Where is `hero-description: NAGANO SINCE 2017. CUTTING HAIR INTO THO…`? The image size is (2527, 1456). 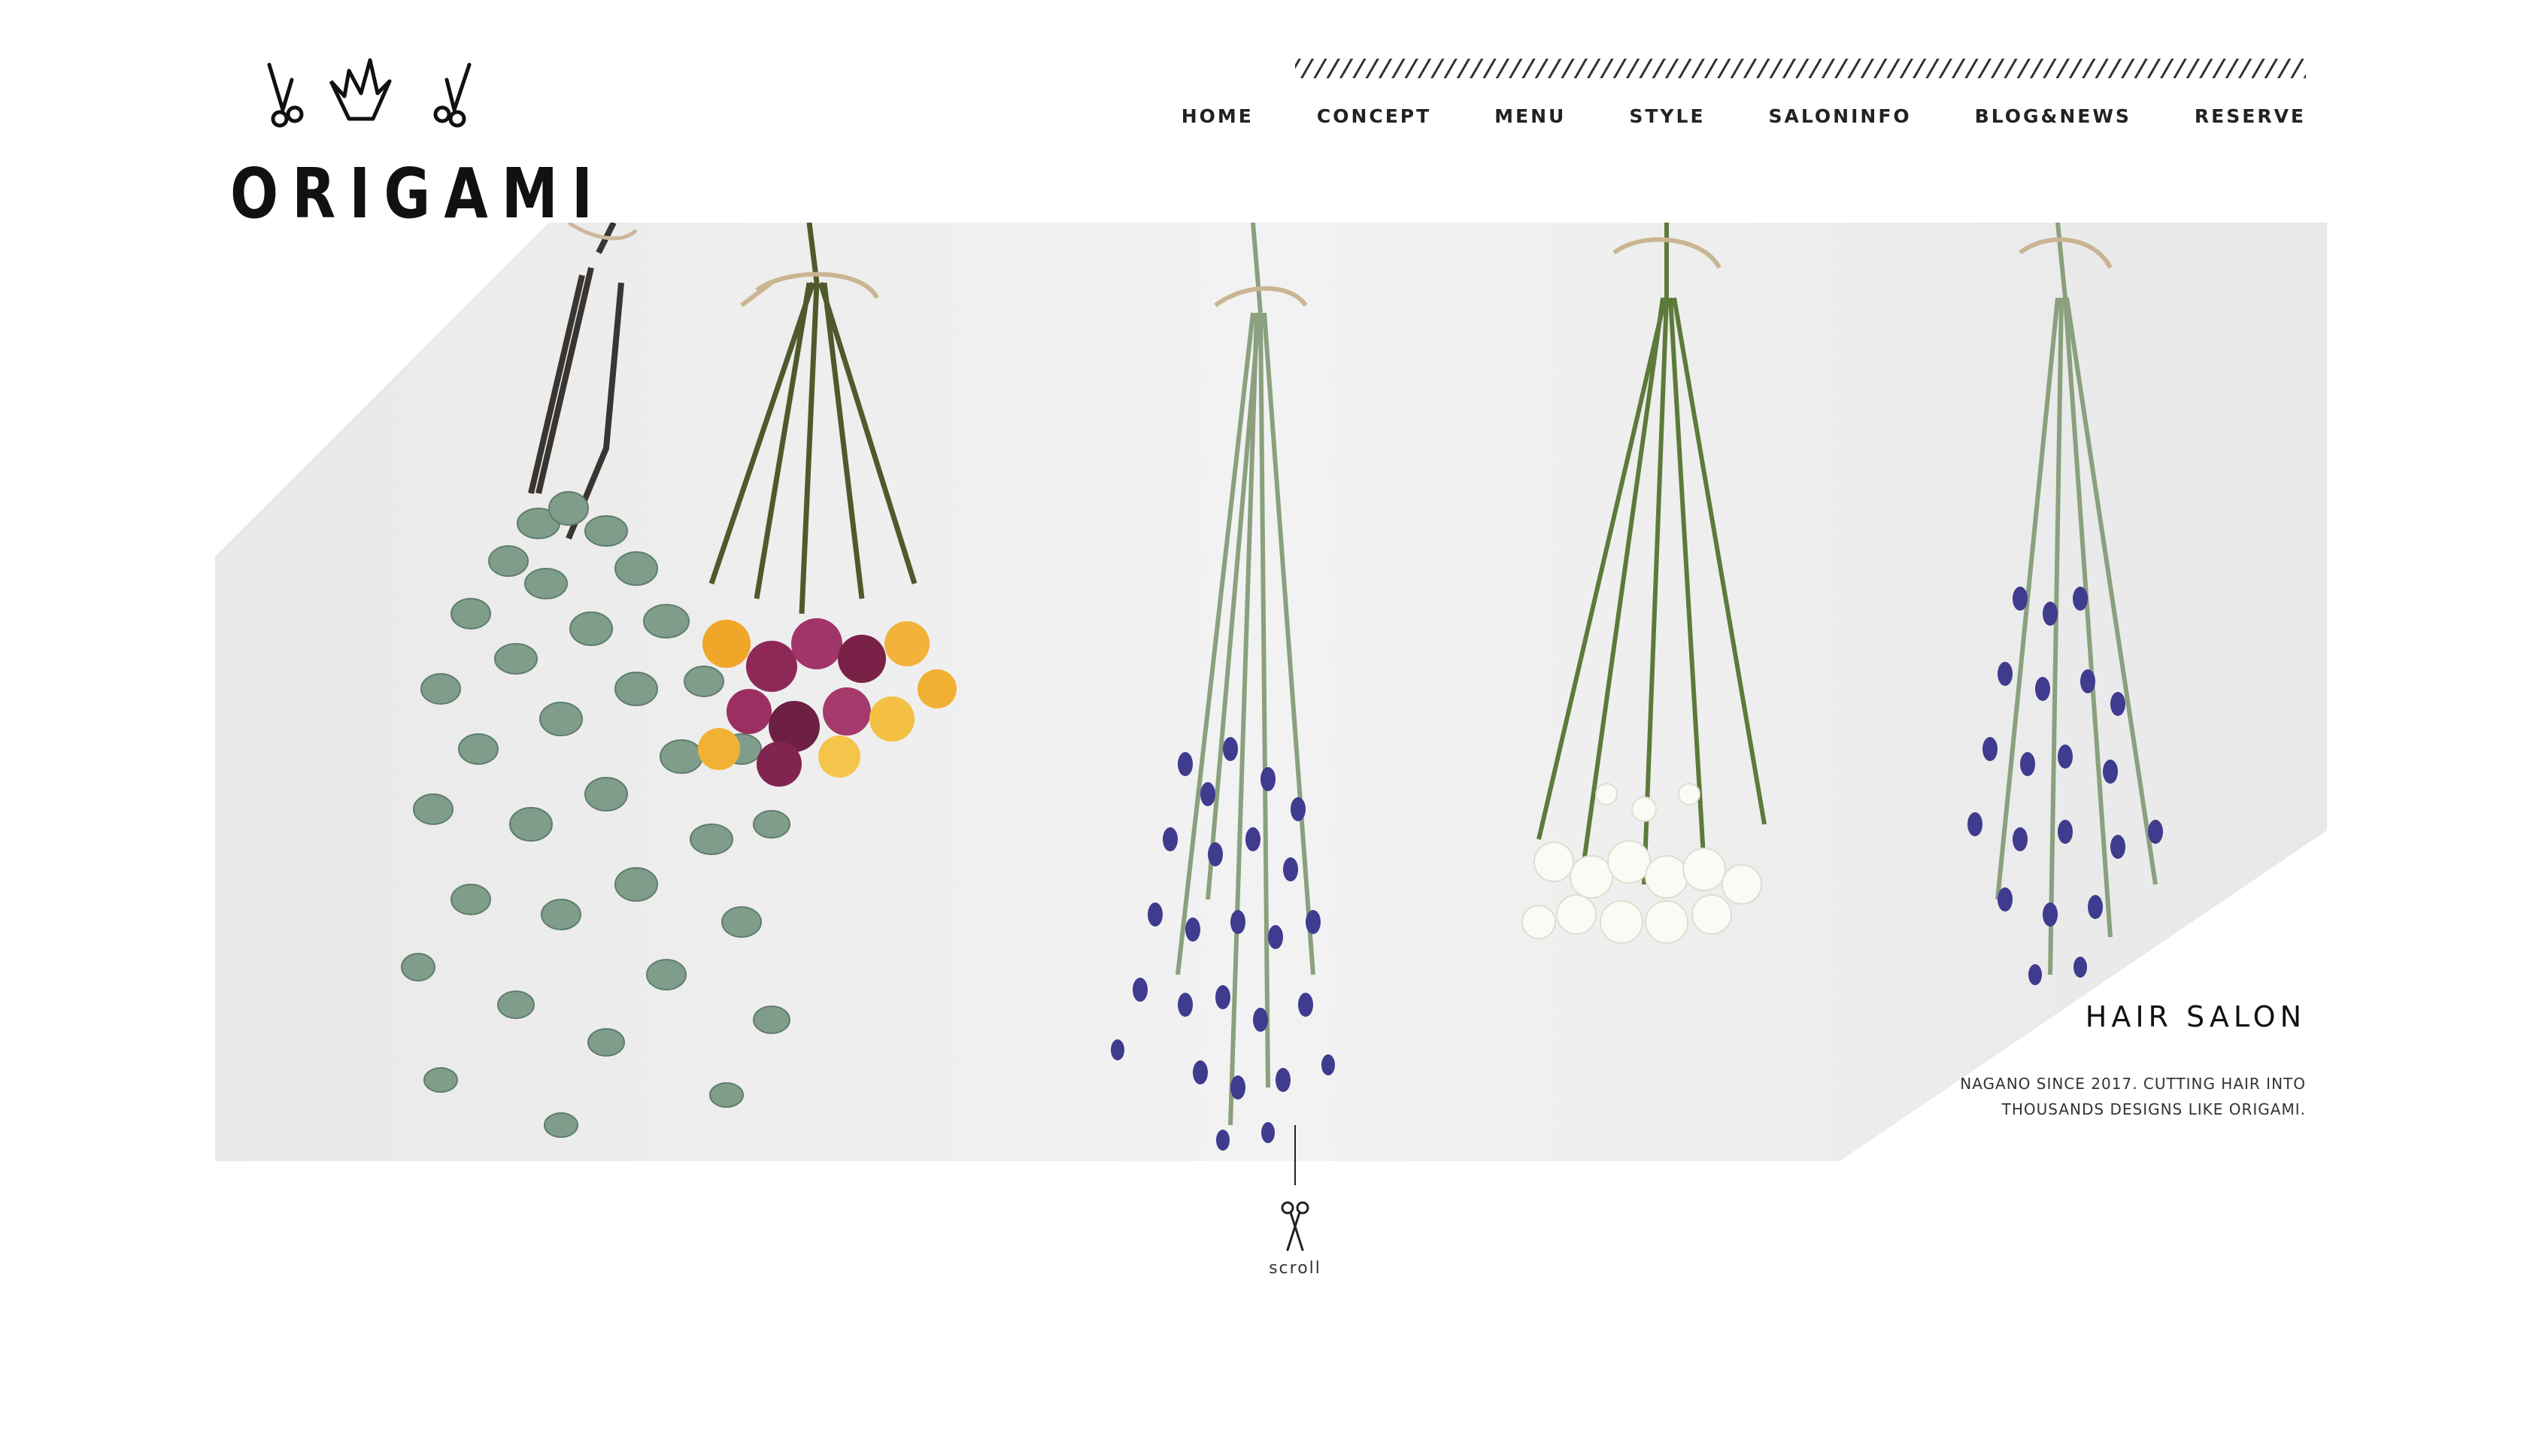 hero-description: NAGANO SINCE 2017. CUTTING HAIR INTO THO… is located at coordinates (2133, 1096).